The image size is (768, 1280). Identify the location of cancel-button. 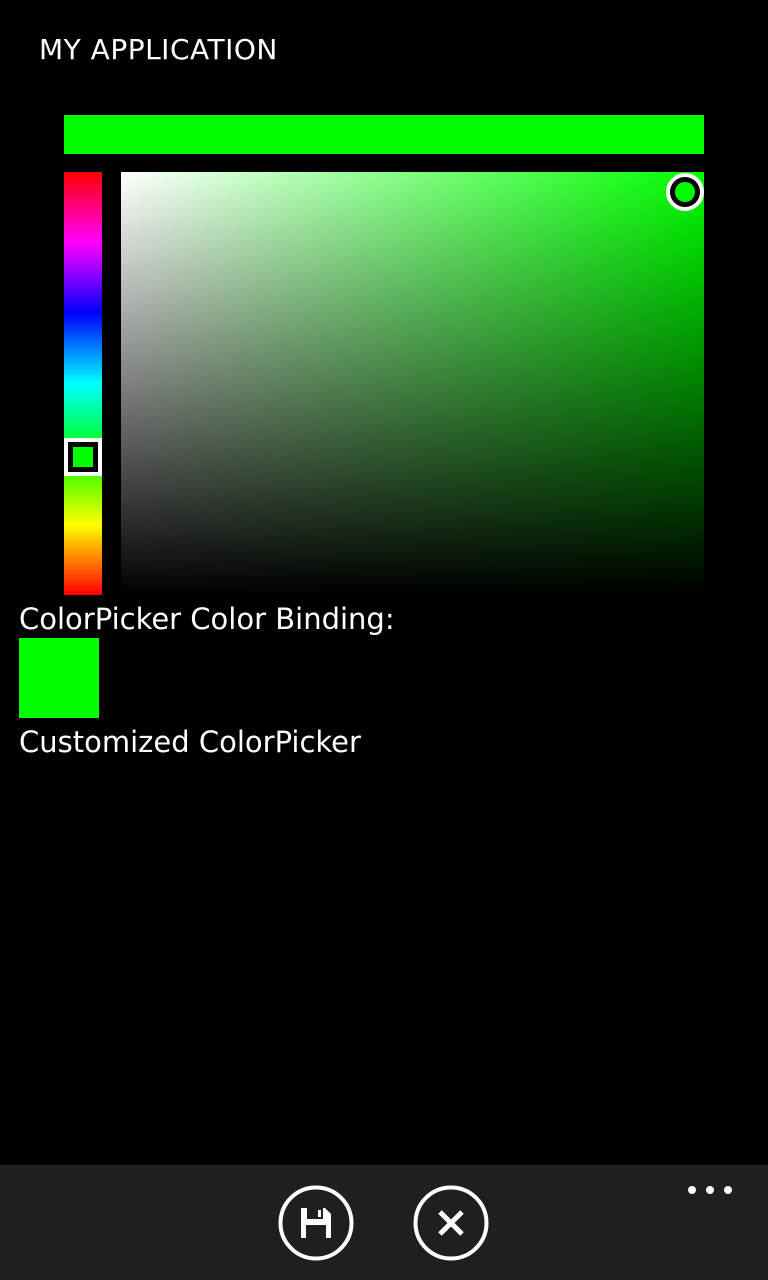
(451, 1223).